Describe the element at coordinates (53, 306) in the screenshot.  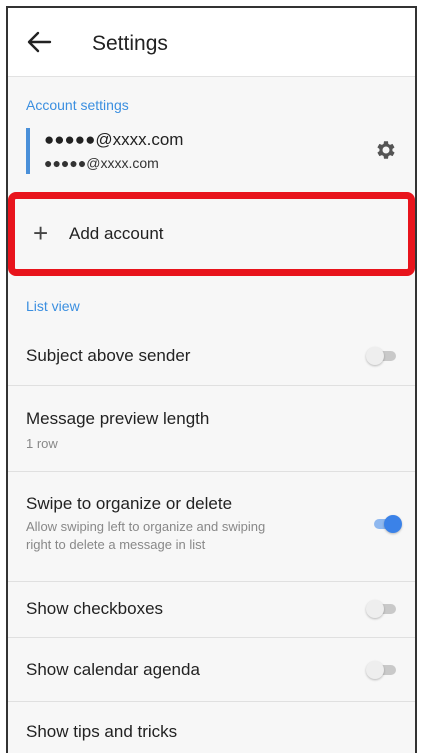
I see `list-view-header: List view` at that location.